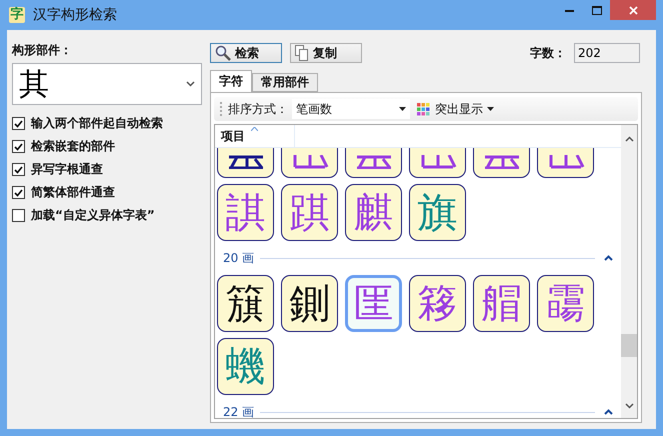 The width and height of the screenshot is (663, 436). What do you see at coordinates (190, 84) in the screenshot?
I see `chevron-icon` at bounding box center [190, 84].